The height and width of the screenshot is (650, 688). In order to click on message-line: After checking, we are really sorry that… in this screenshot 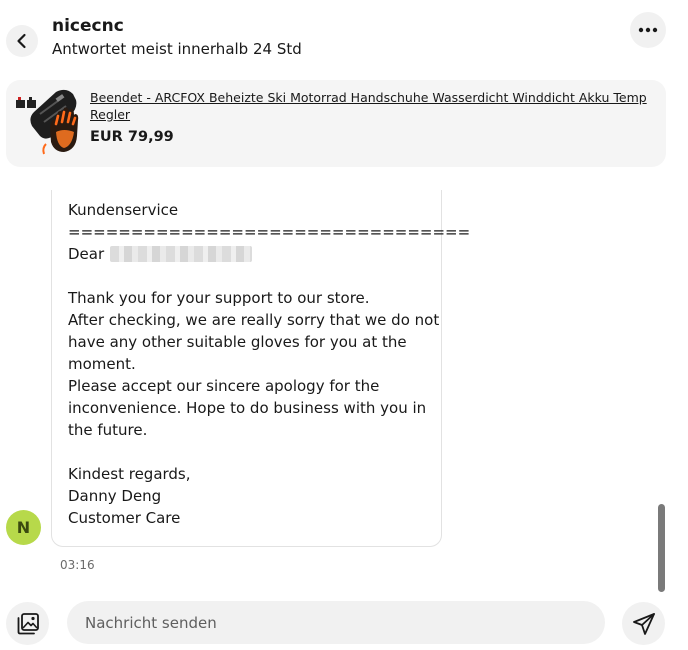, I will do `click(254, 320)`.